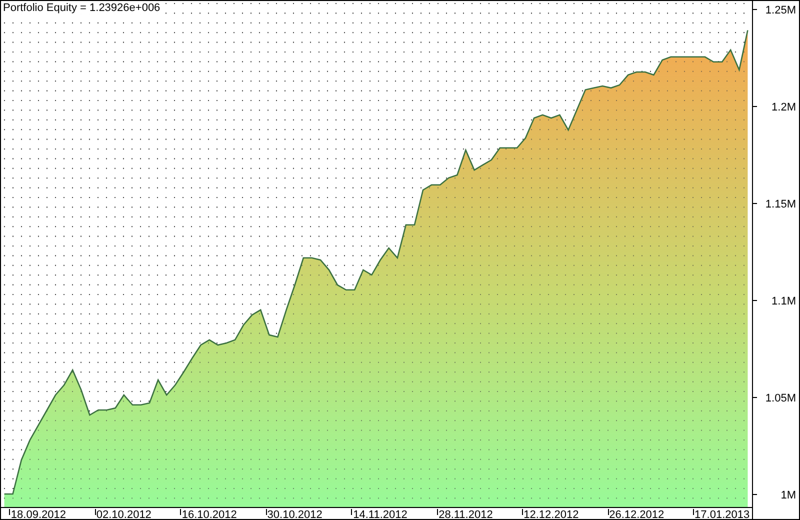 This screenshot has width=800, height=520. I want to click on axis-label: 30.10.2012, so click(294, 514).